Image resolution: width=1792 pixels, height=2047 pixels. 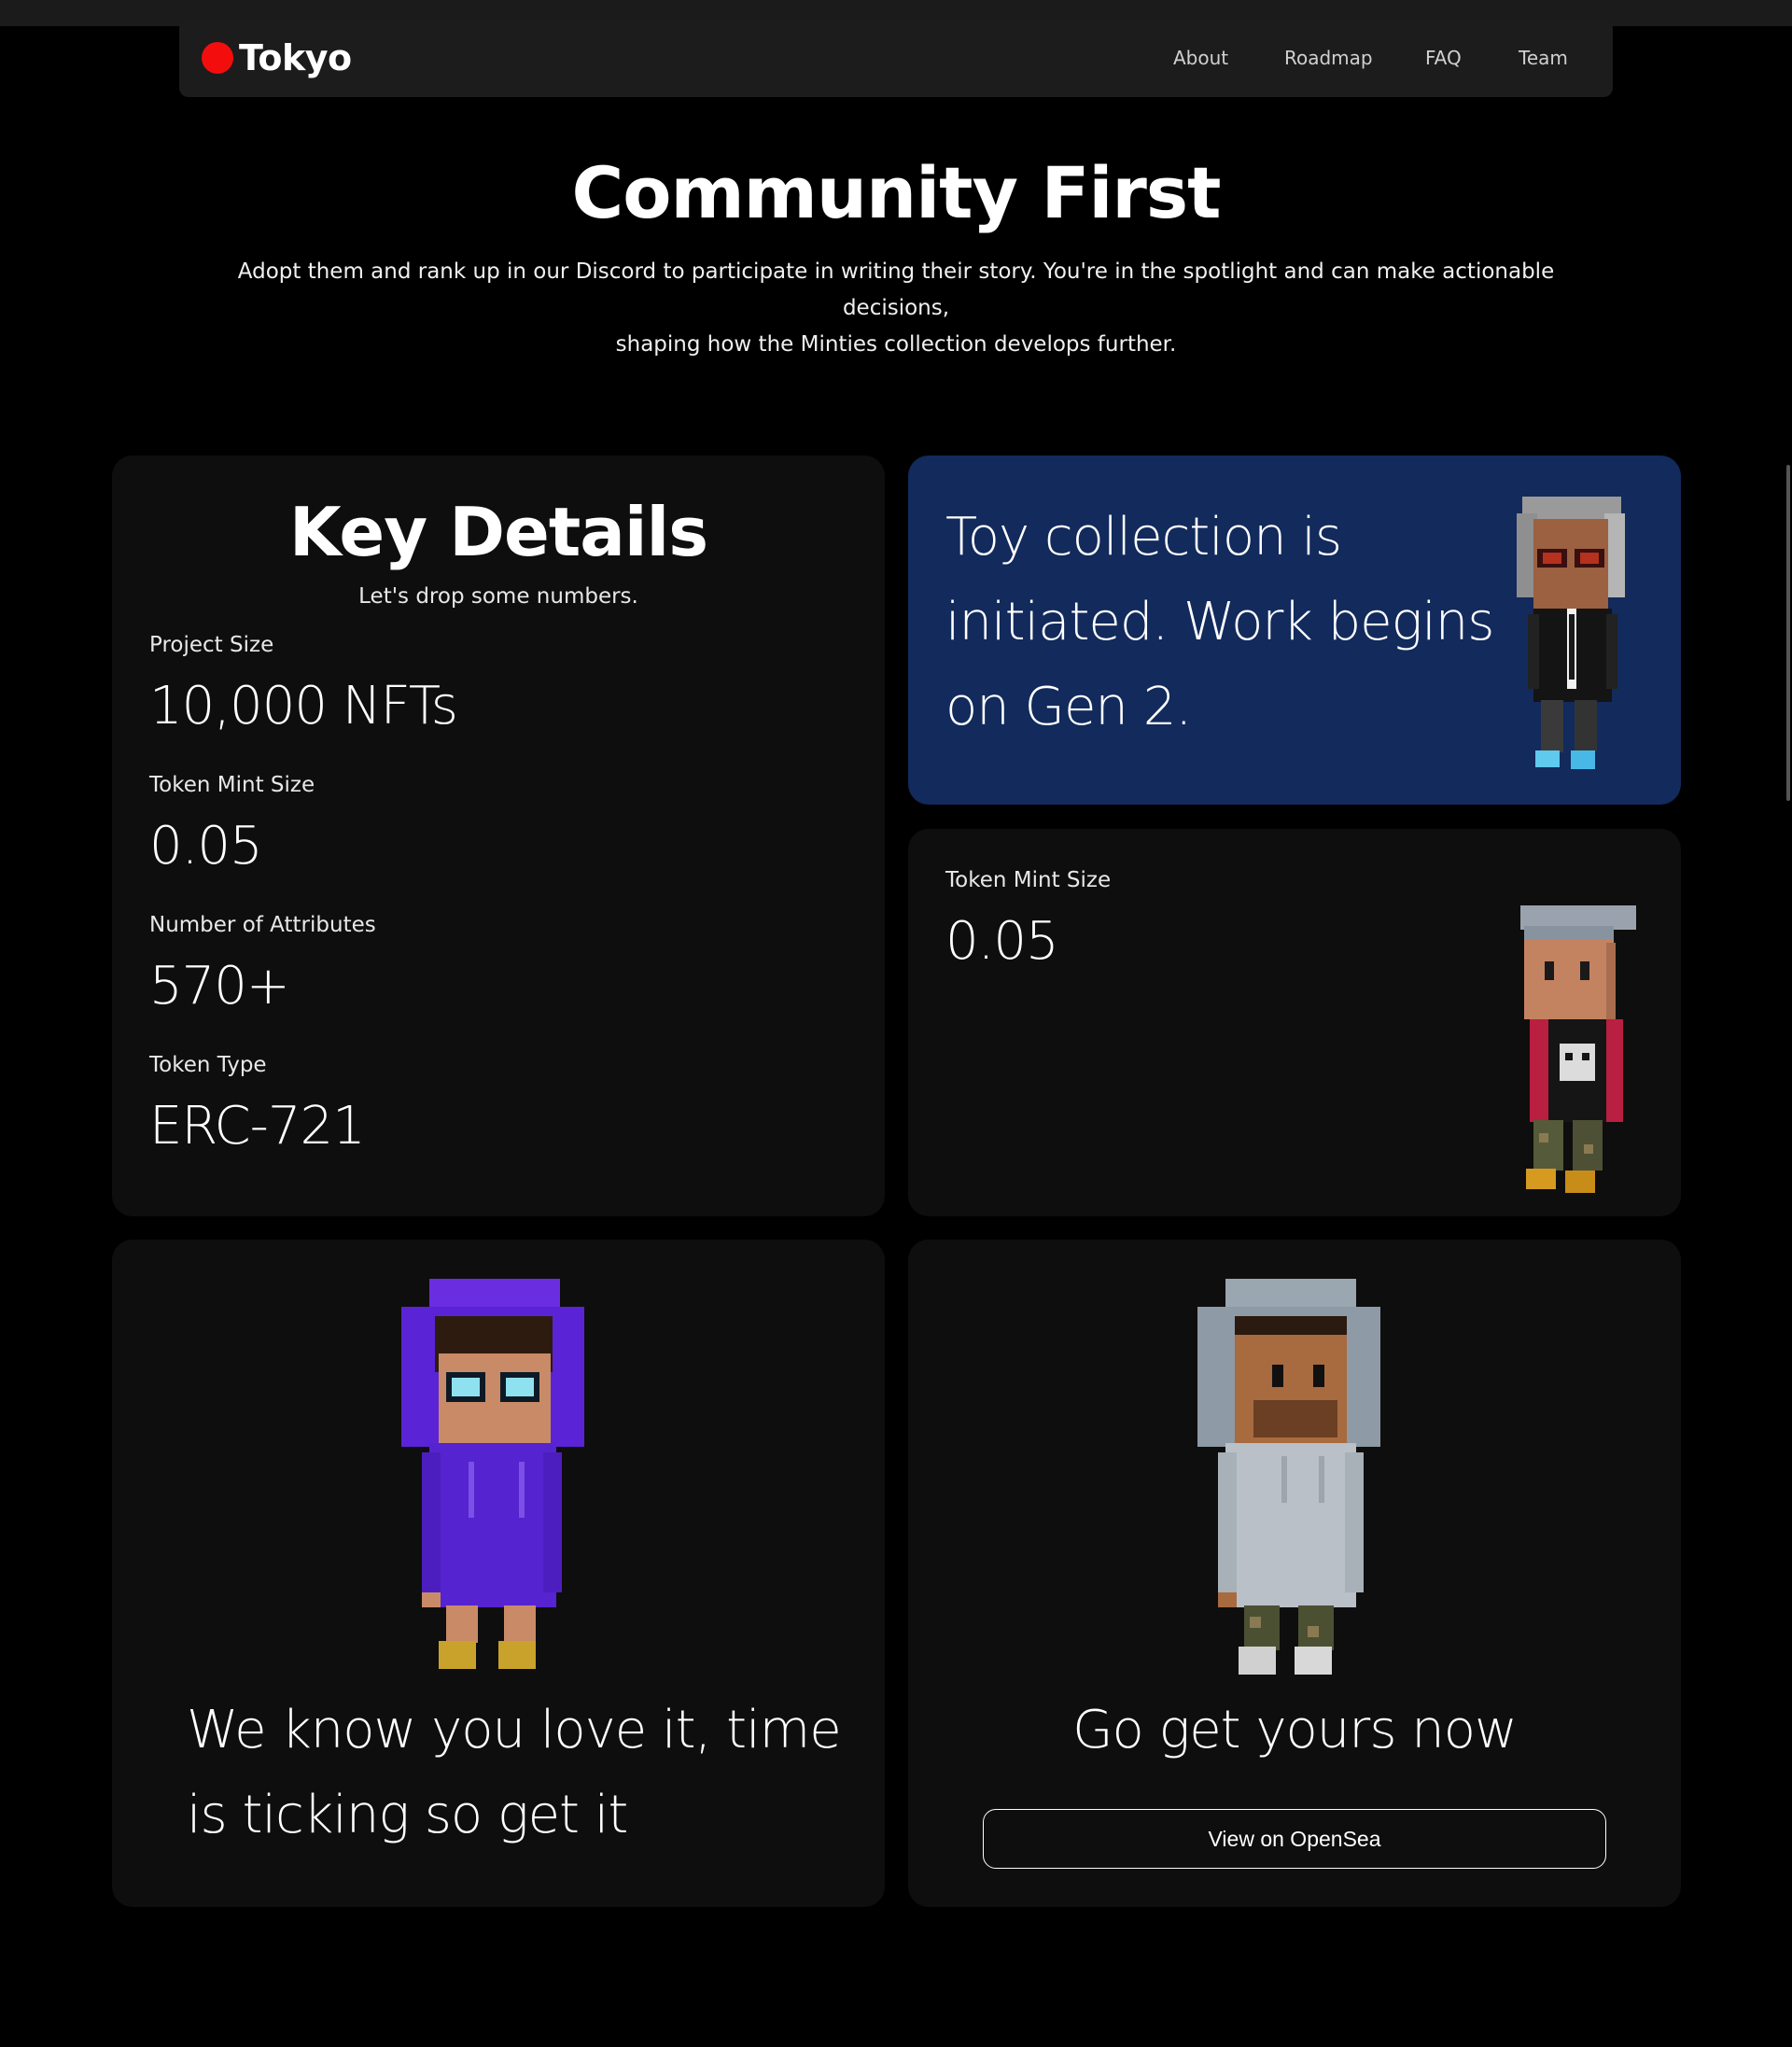 What do you see at coordinates (896, 192) in the screenshot?
I see `hero-title: Community First` at bounding box center [896, 192].